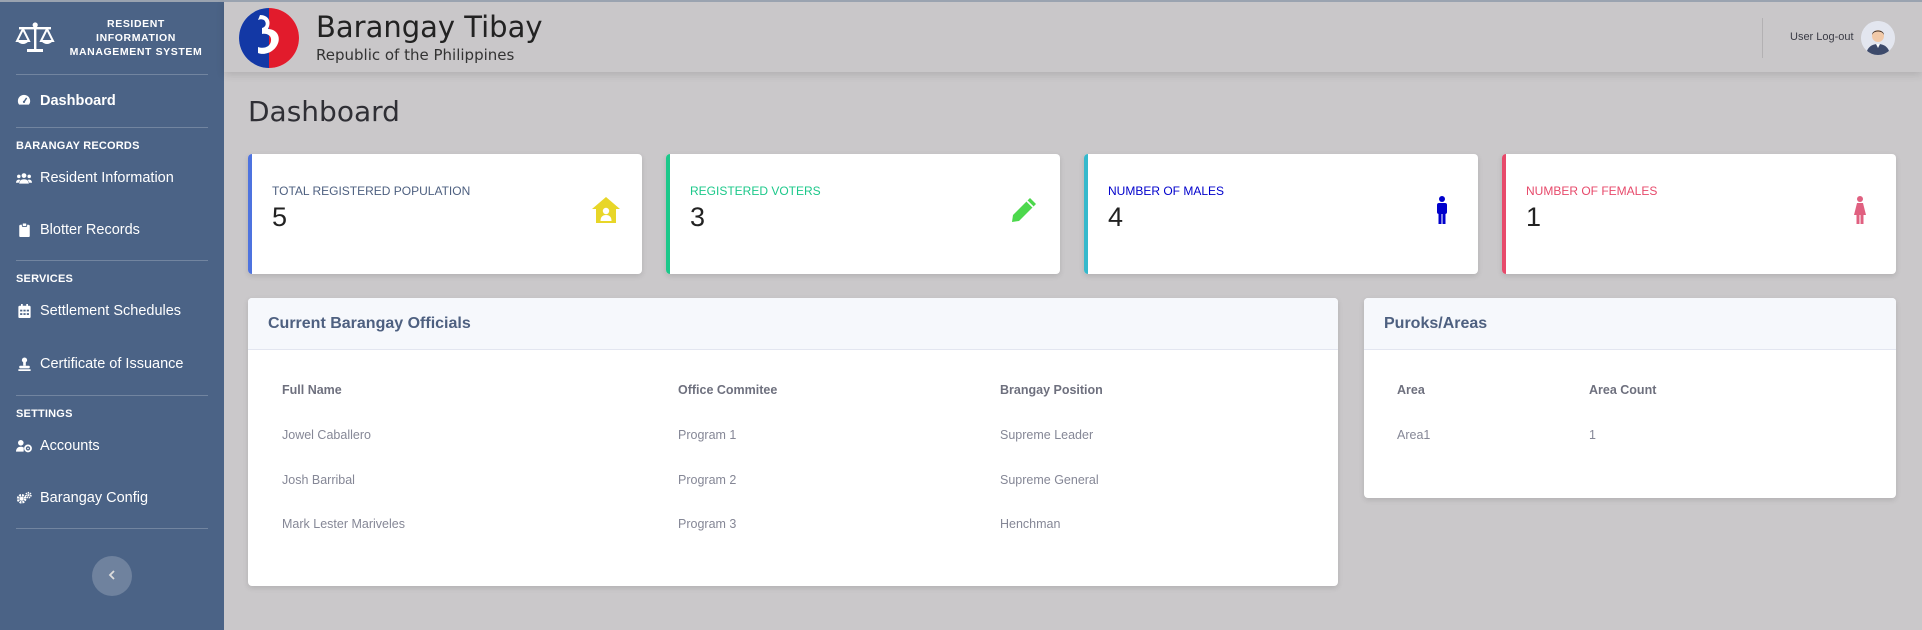  What do you see at coordinates (24, 498) in the screenshot?
I see `cogs-icon` at bounding box center [24, 498].